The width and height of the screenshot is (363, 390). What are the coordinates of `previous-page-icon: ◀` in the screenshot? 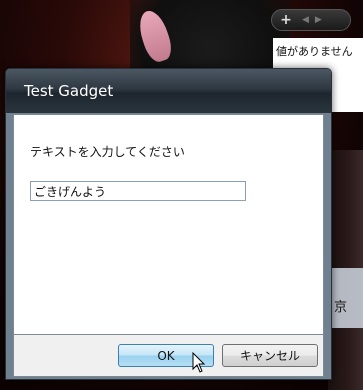 It's located at (305, 20).